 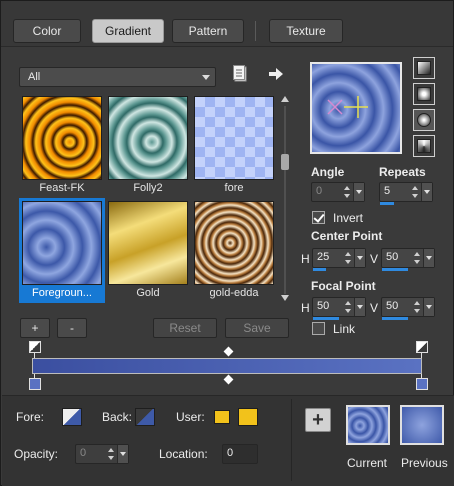 What do you see at coordinates (276, 74) in the screenshot?
I see `arrow-right-icon` at bounding box center [276, 74].